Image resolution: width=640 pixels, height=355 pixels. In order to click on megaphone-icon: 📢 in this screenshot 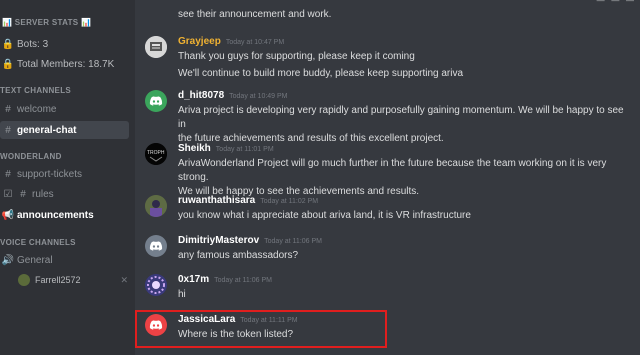, I will do `click(8, 215)`.